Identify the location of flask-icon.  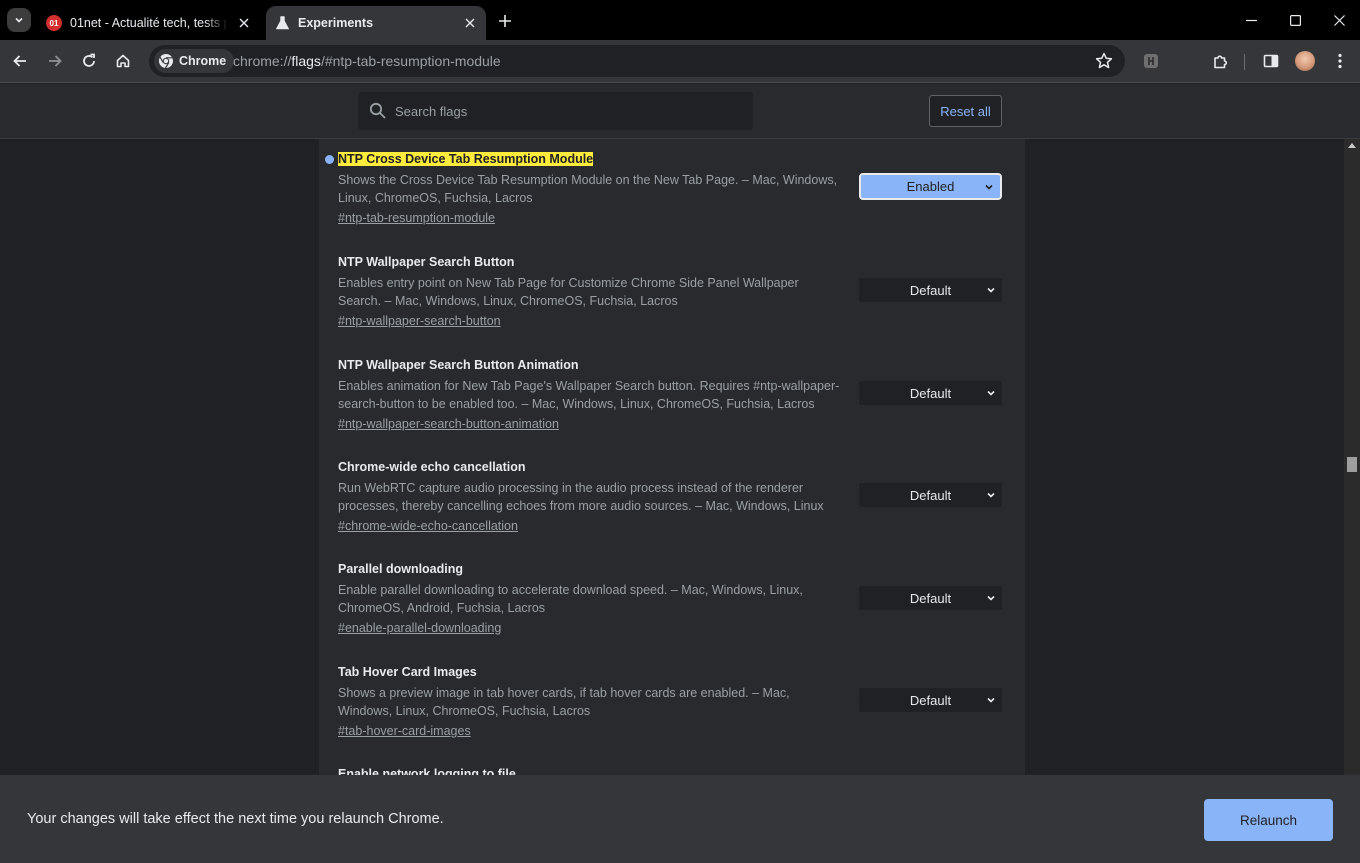
(282, 23).